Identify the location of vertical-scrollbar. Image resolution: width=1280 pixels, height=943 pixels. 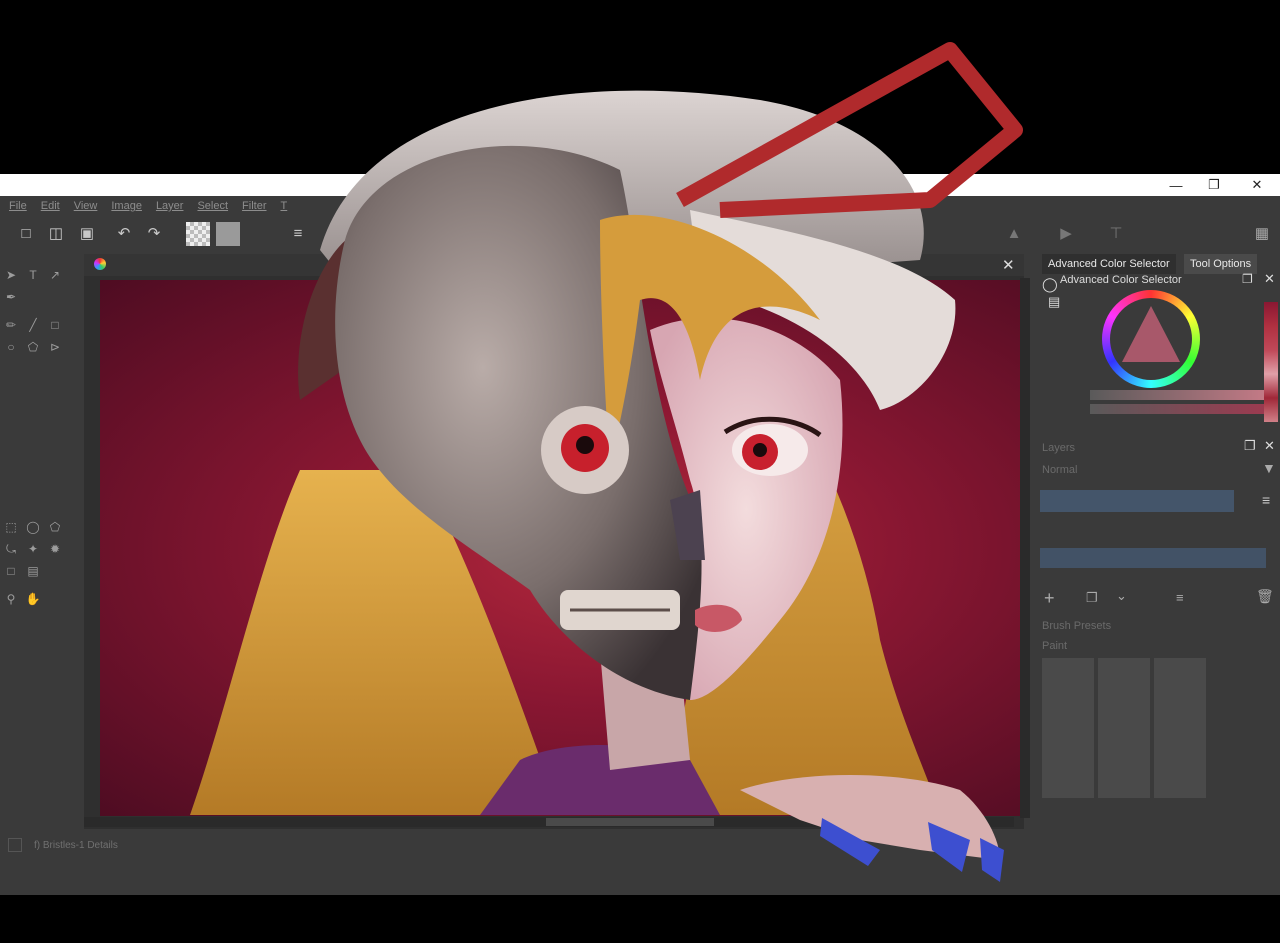
(1025, 548).